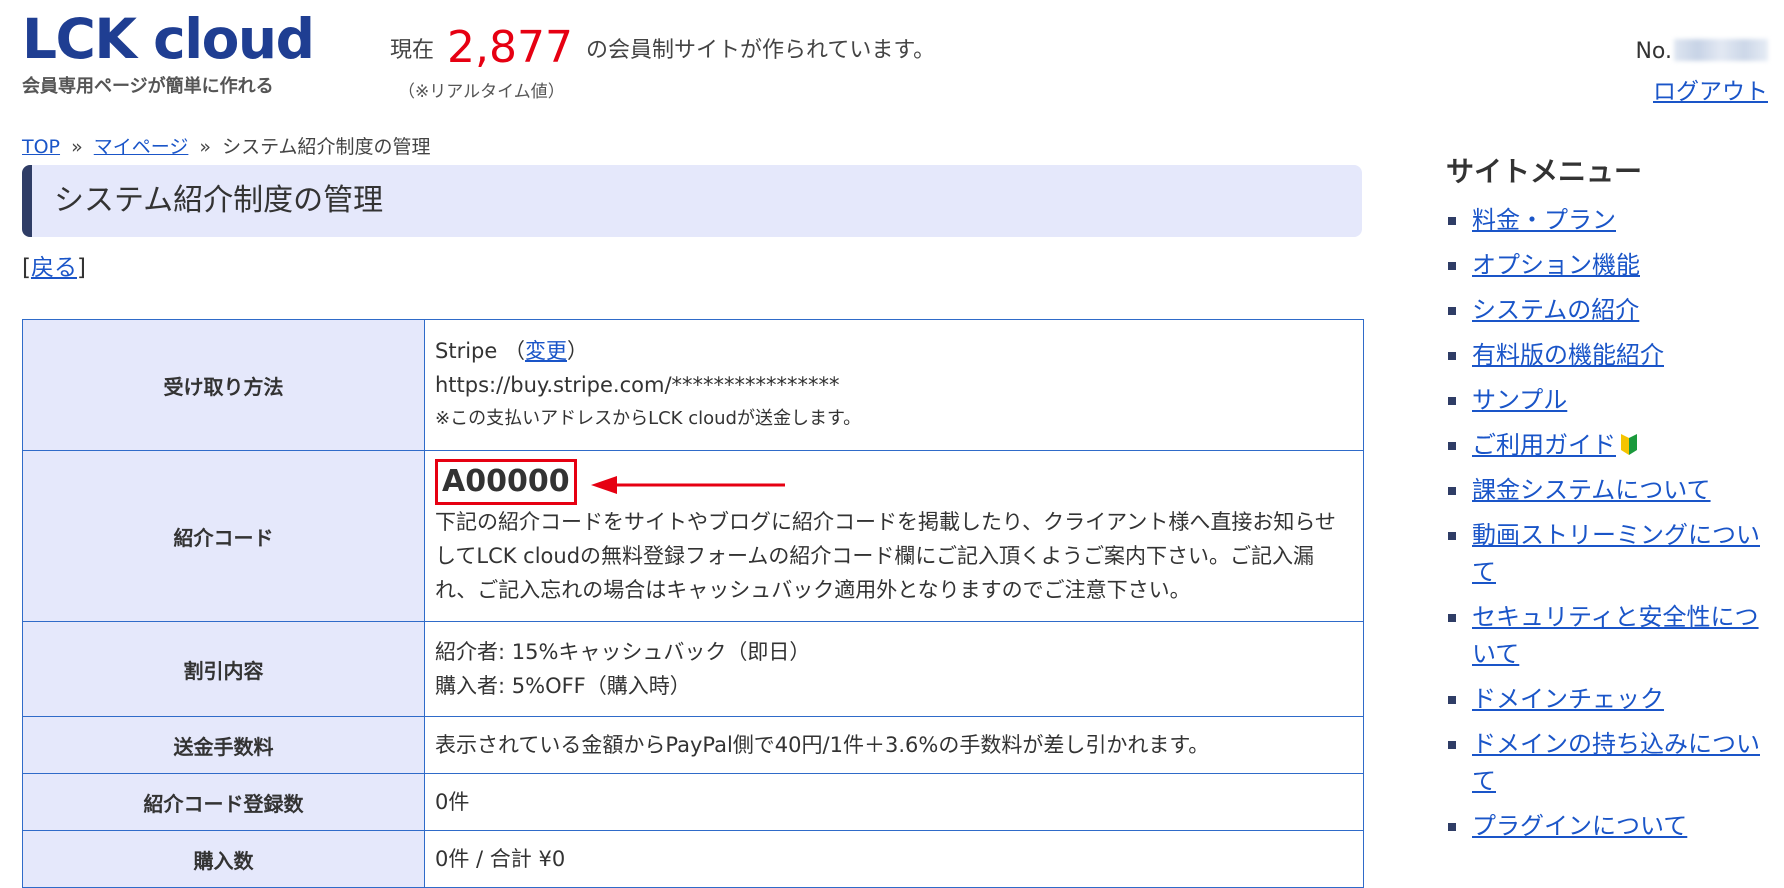  Describe the element at coordinates (1544, 220) in the screenshot. I see `menu-link-pricing: 料金・プラン` at that location.